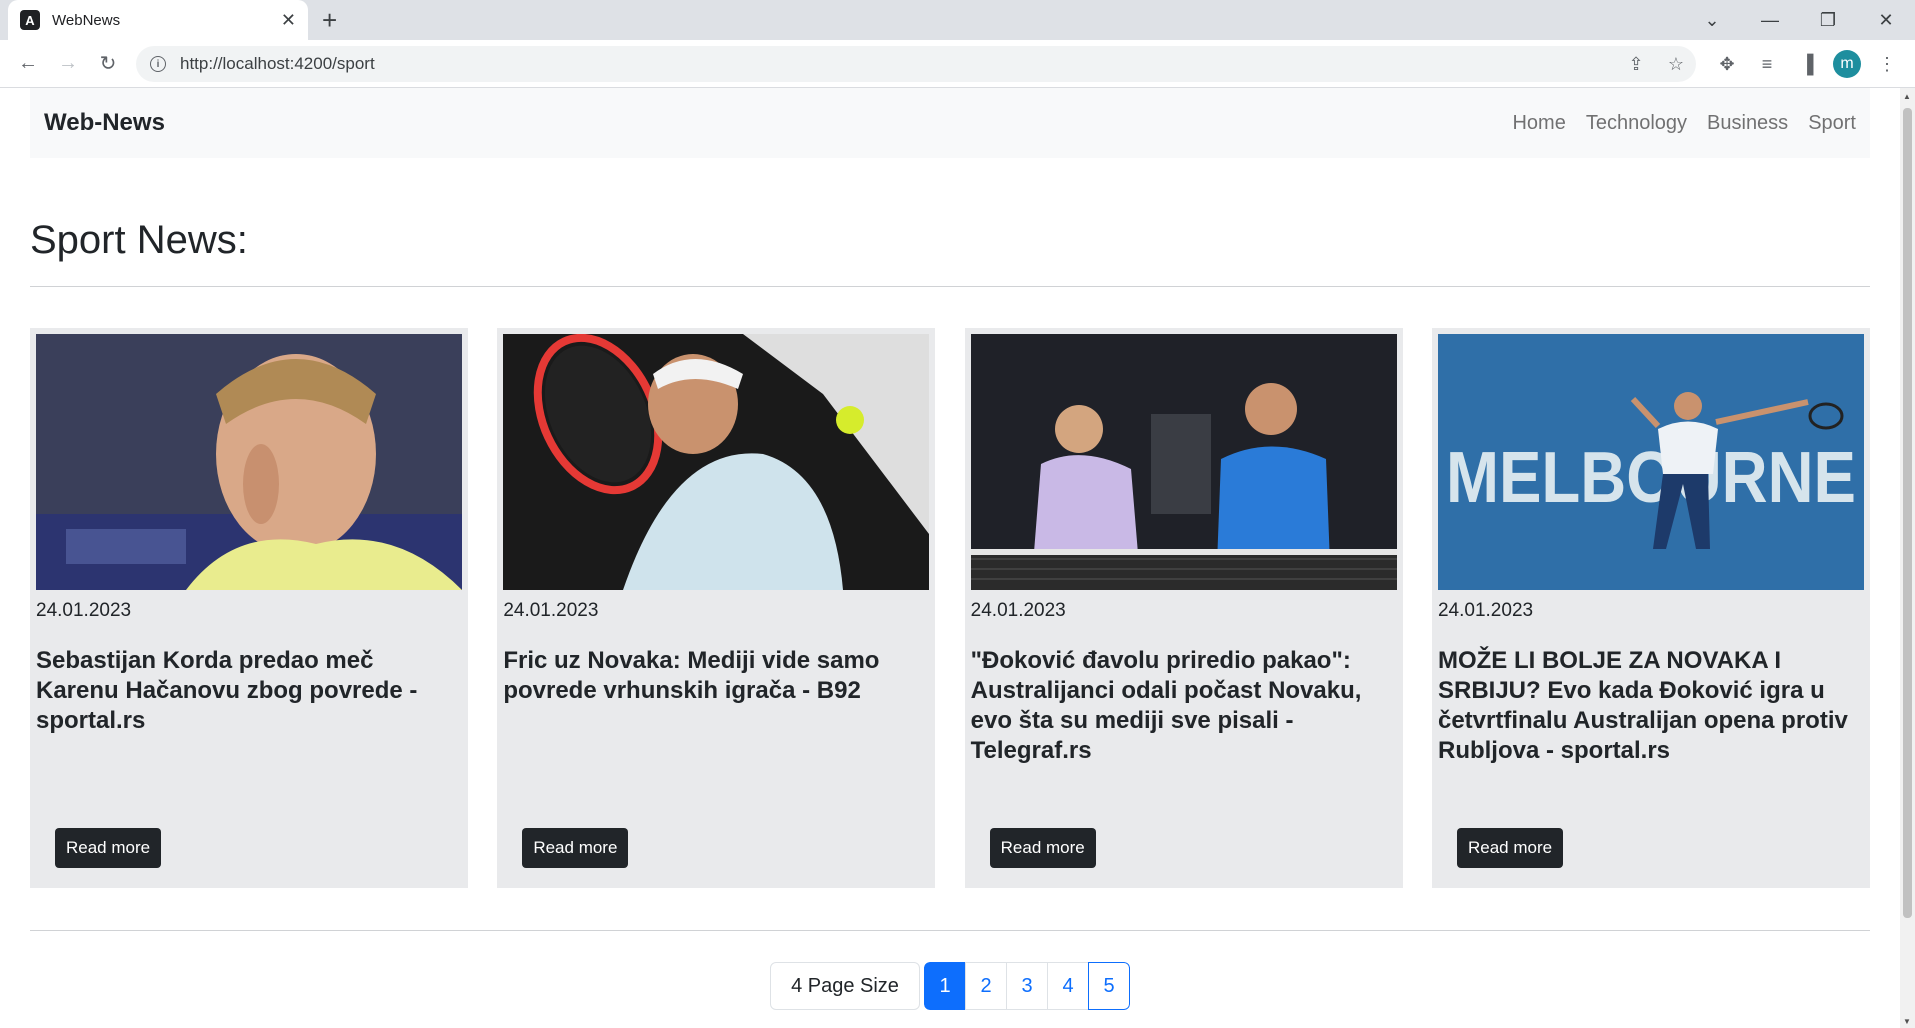 This screenshot has width=1915, height=1028. What do you see at coordinates (1636, 123) in the screenshot?
I see `nav-link-technology: Technology` at bounding box center [1636, 123].